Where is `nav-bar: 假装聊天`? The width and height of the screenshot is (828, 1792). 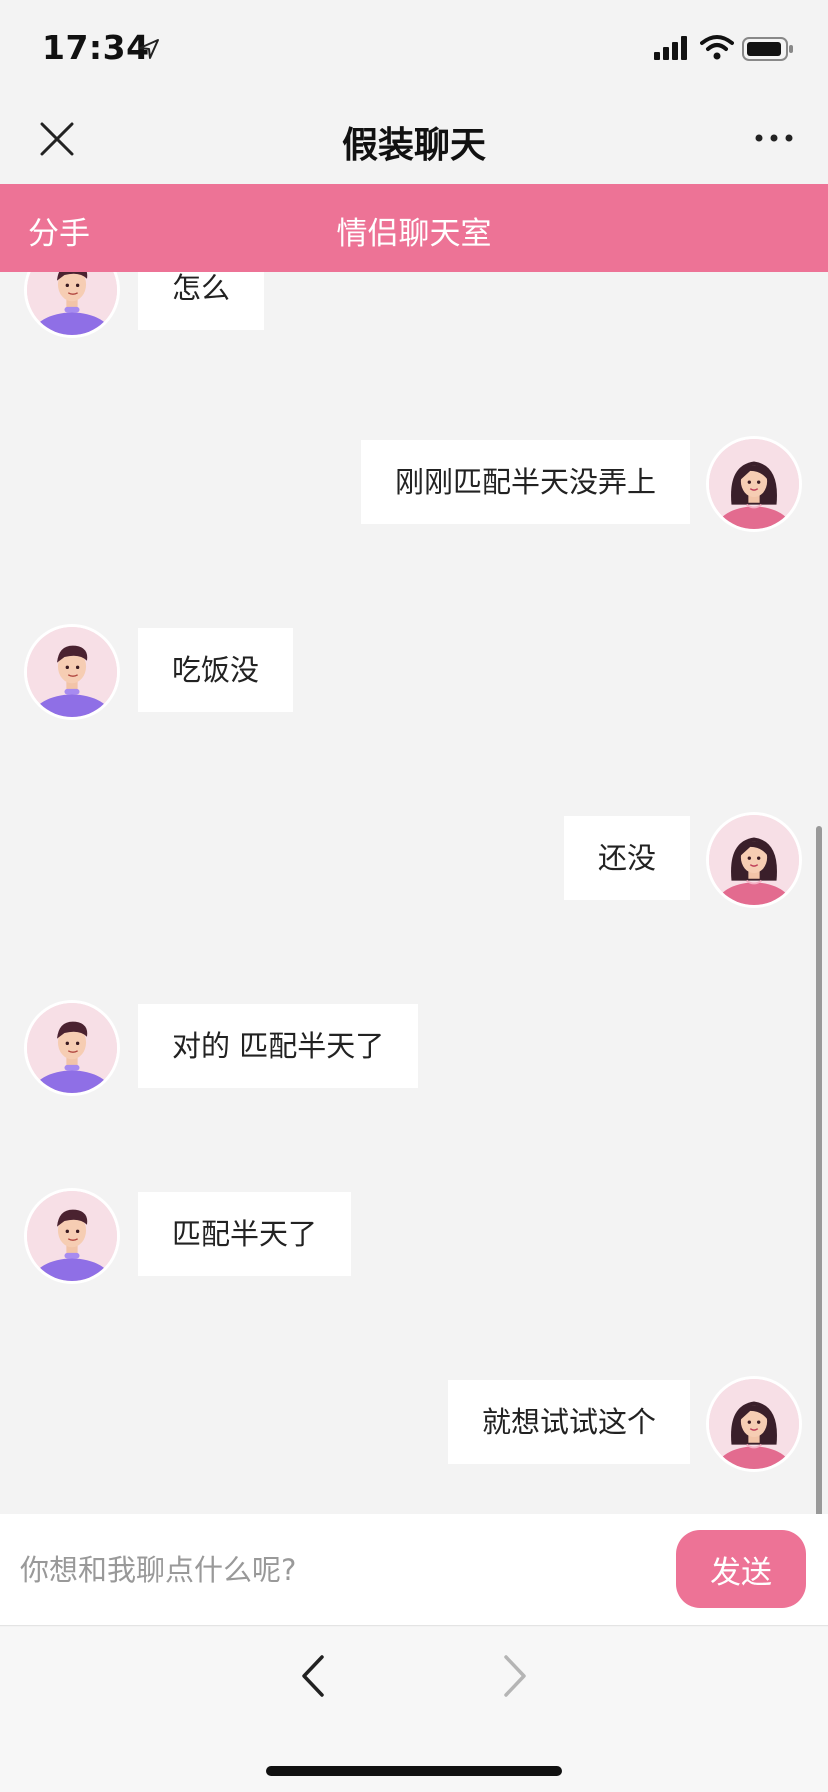 nav-bar: 假装聊天 is located at coordinates (414, 140).